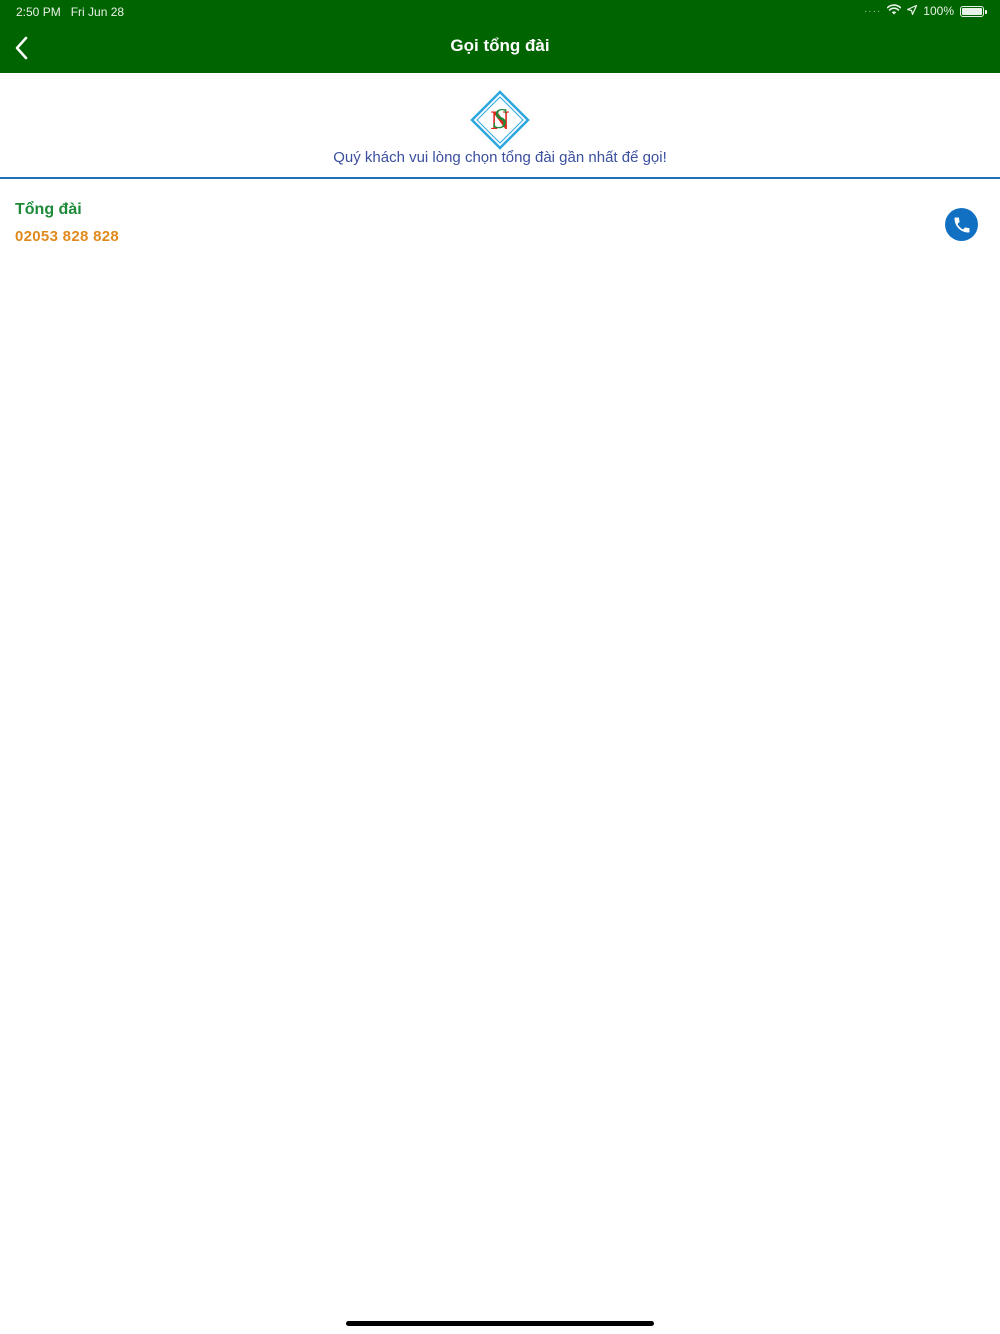 The image size is (1000, 1334). Describe the element at coordinates (500, 1323) in the screenshot. I see `home-indicator` at that location.